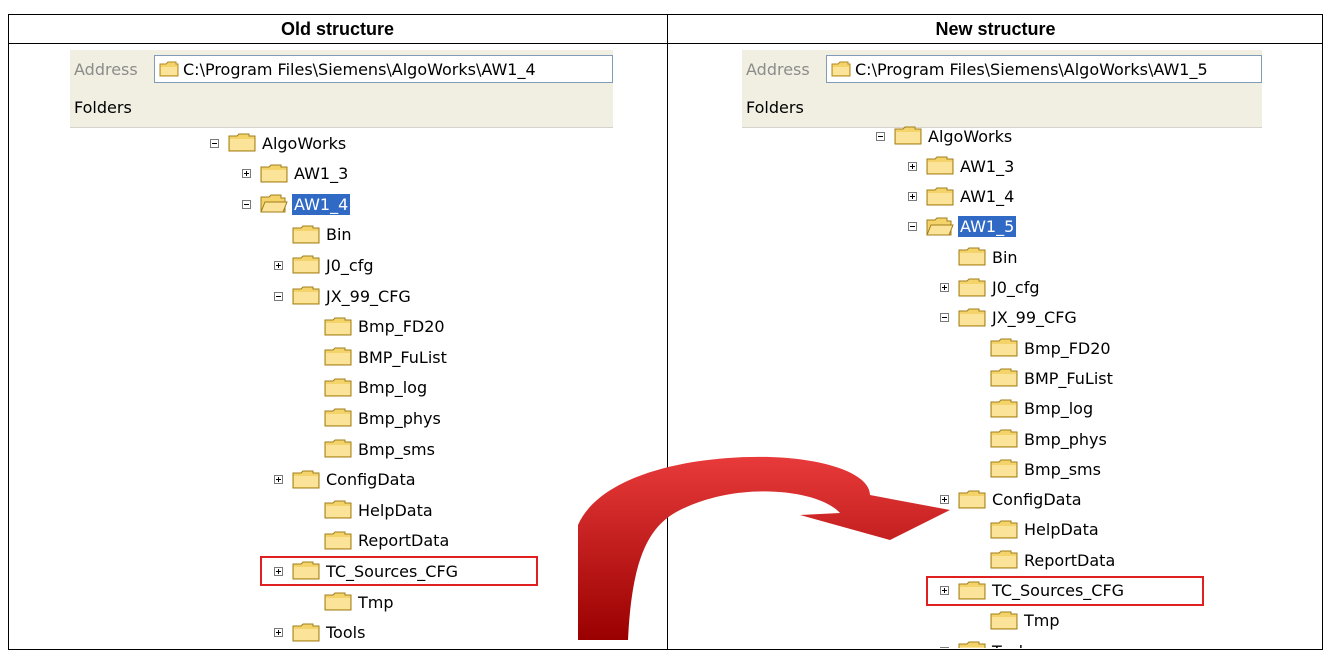  Describe the element at coordinates (106, 69) in the screenshot. I see `address-label: Address` at that location.